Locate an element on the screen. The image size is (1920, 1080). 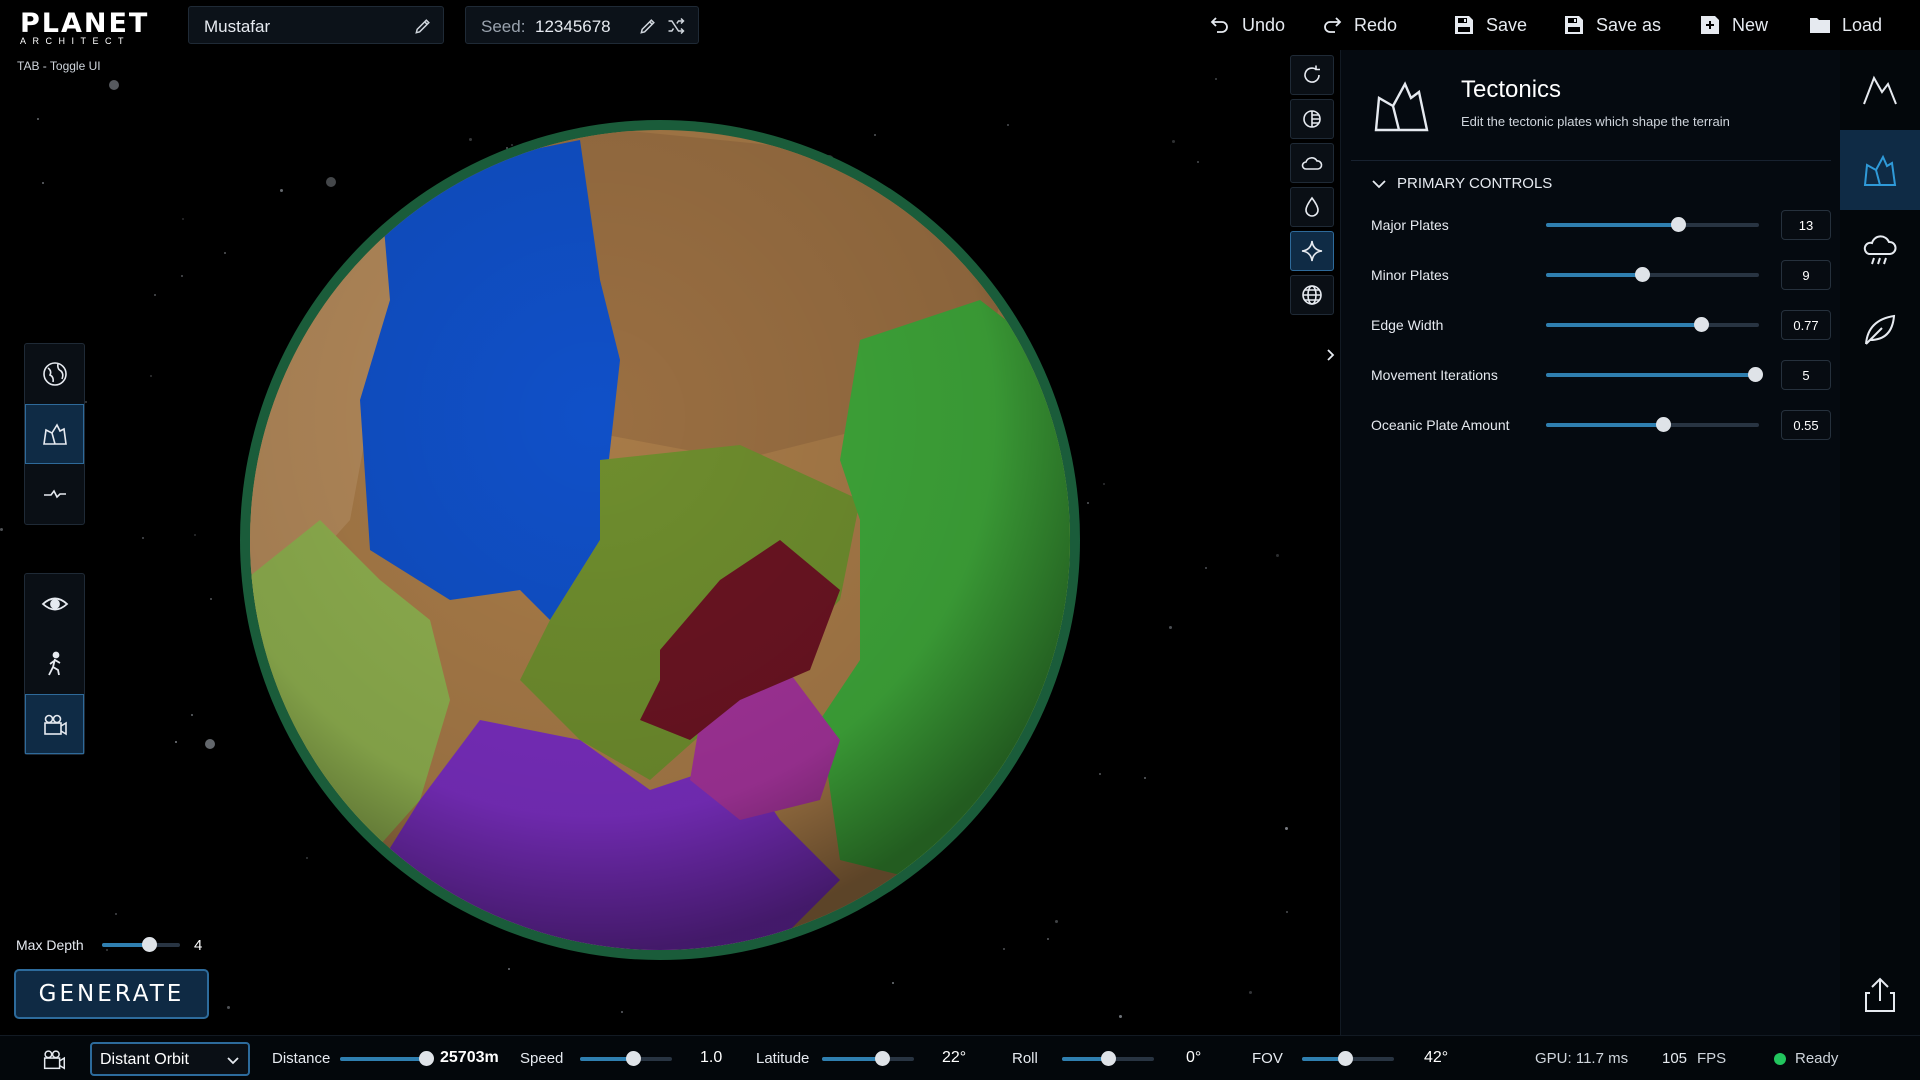
toggle-clouds is located at coordinates (1312, 163).